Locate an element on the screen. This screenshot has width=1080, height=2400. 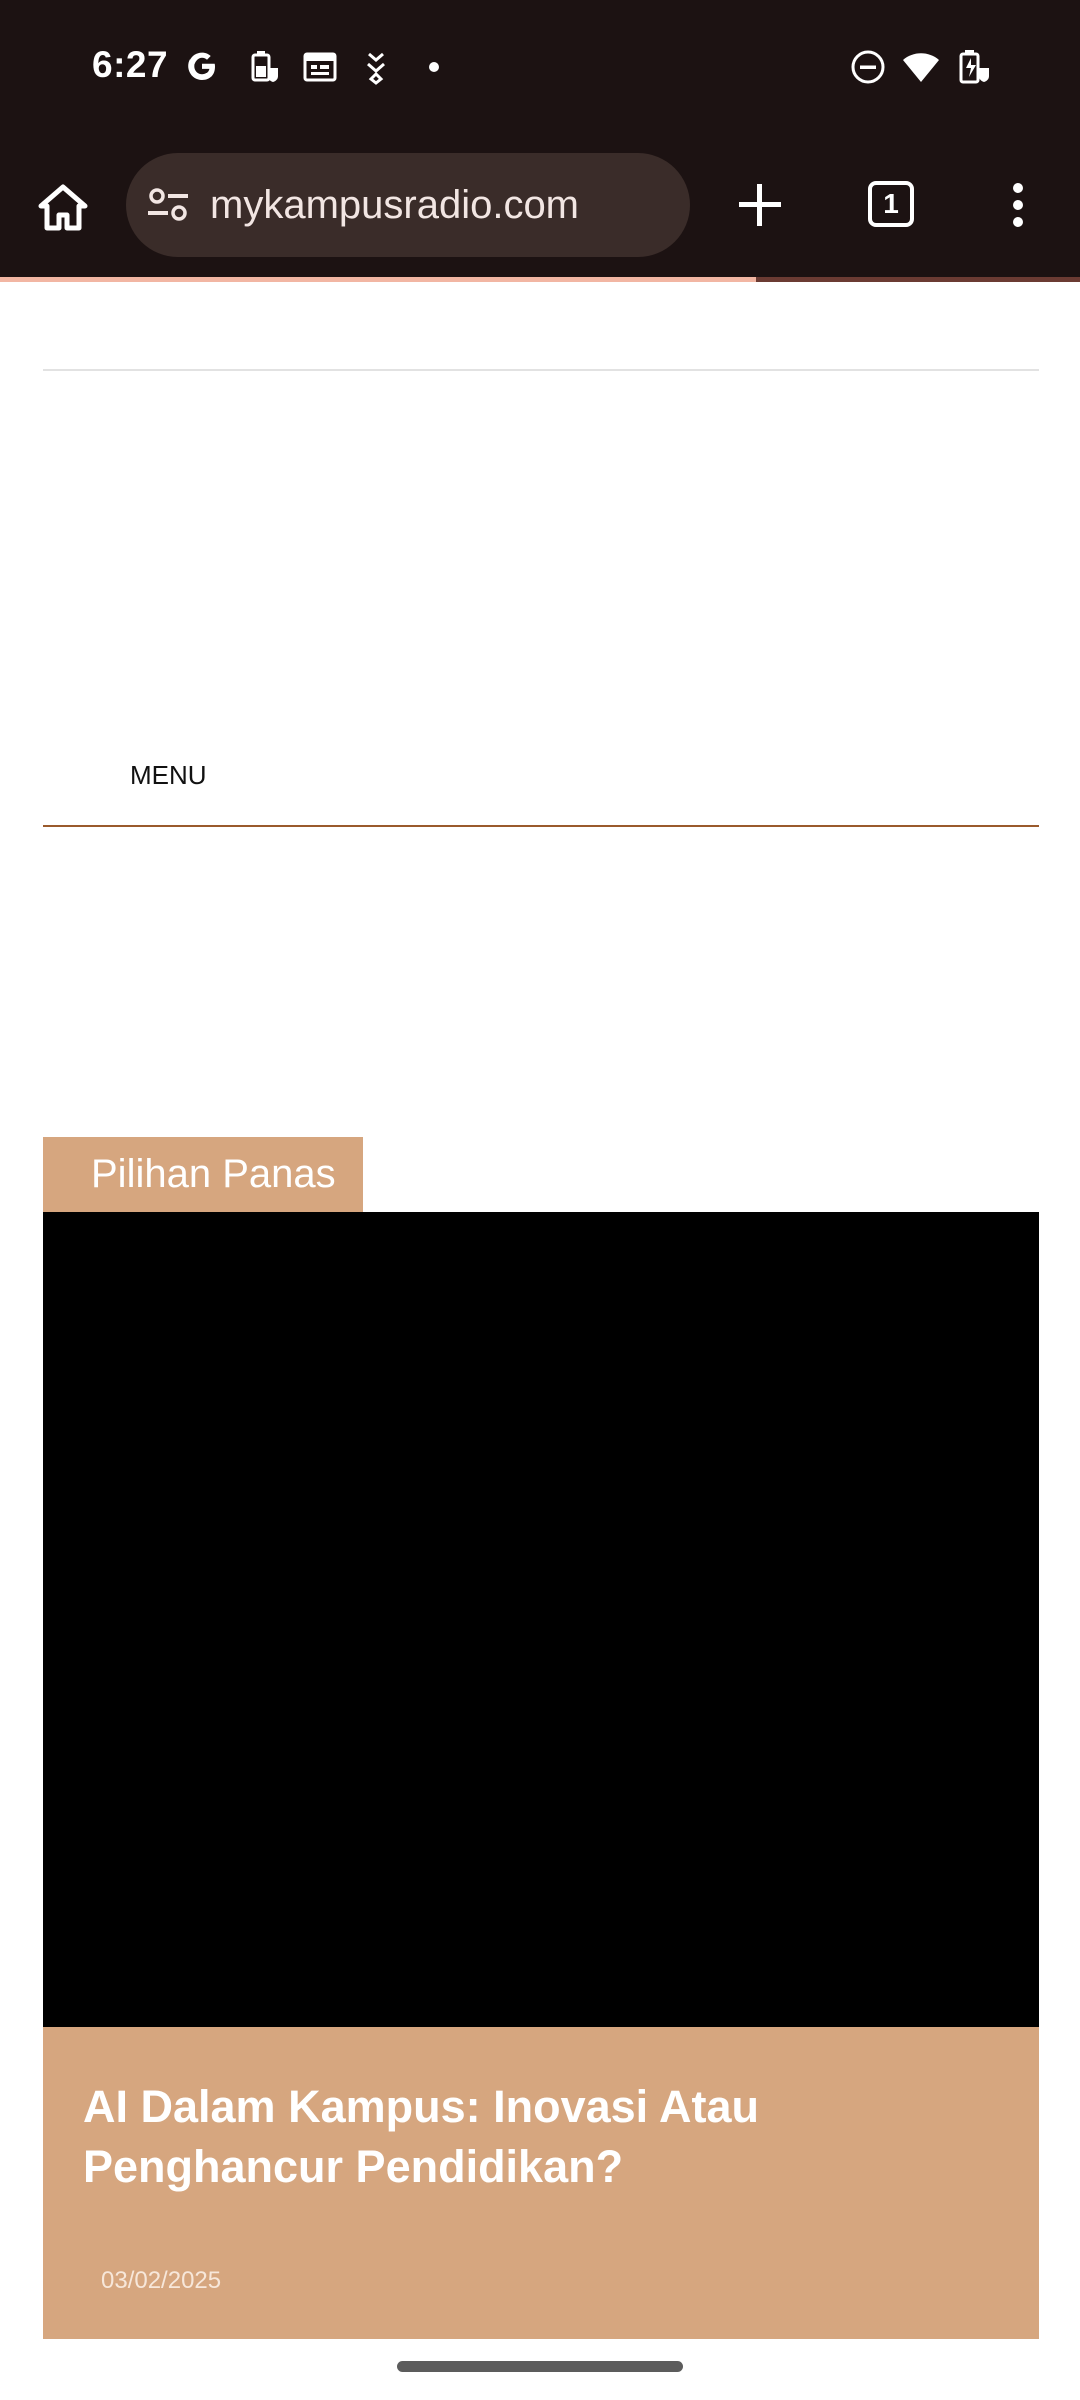
wifi-icon is located at coordinates (921, 66).